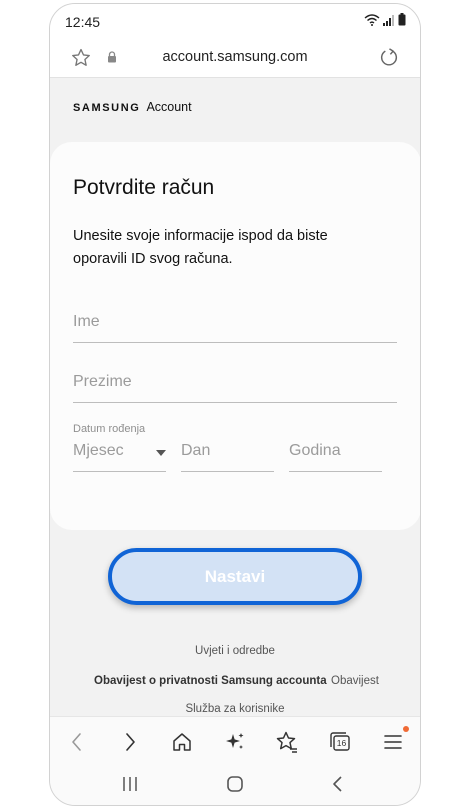 Image resolution: width=470 pixels, height=810 pixels. I want to click on back-nav-icon, so click(338, 784).